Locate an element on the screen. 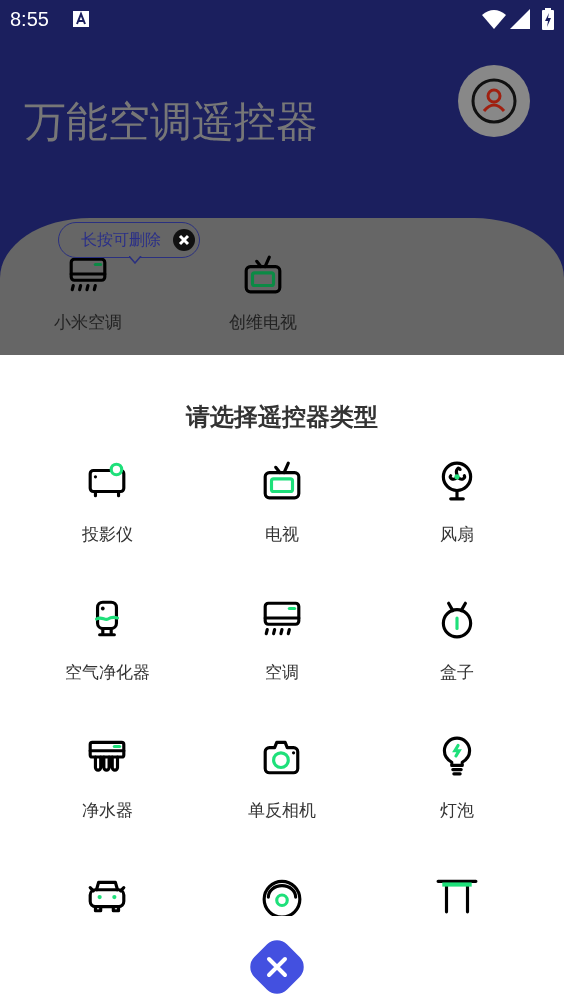 The height and width of the screenshot is (1004, 564). type-label: 净水器 is located at coordinates (107, 810).